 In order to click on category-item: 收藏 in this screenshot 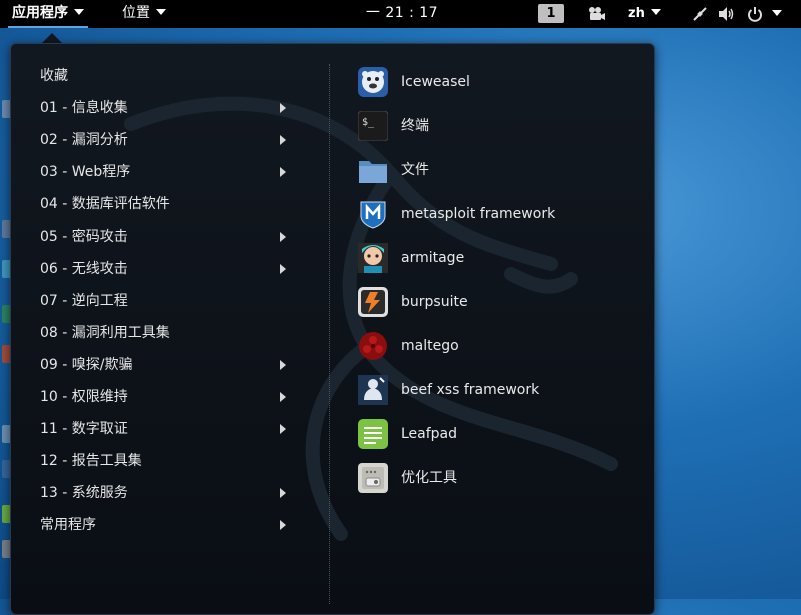, I will do `click(165, 76)`.